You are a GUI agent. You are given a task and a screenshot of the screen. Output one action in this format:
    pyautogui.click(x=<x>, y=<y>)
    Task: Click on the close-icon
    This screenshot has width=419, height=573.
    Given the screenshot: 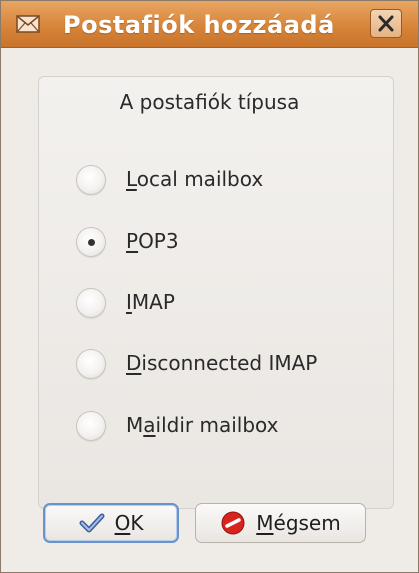 What is the action you would take?
    pyautogui.click(x=386, y=23)
    